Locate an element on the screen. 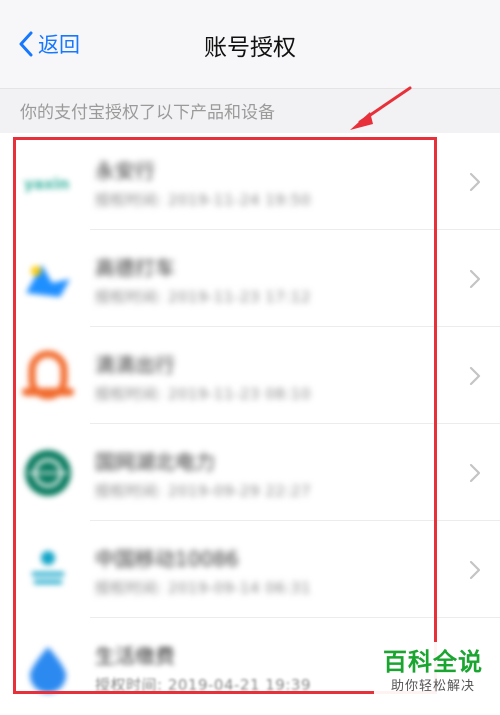  list-item: 国网湖北电力 授权时间: 2019-09-29 22:27 is located at coordinates (250, 472).